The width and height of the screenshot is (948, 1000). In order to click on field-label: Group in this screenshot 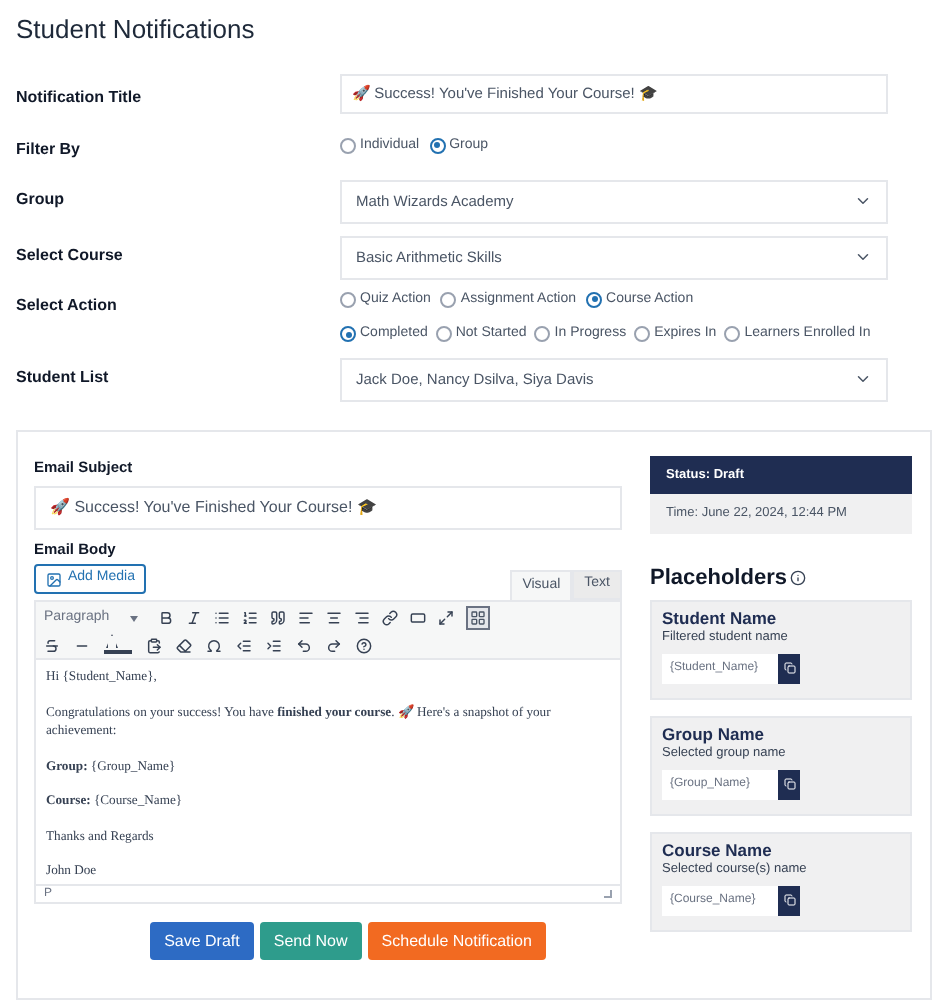, I will do `click(41, 199)`.